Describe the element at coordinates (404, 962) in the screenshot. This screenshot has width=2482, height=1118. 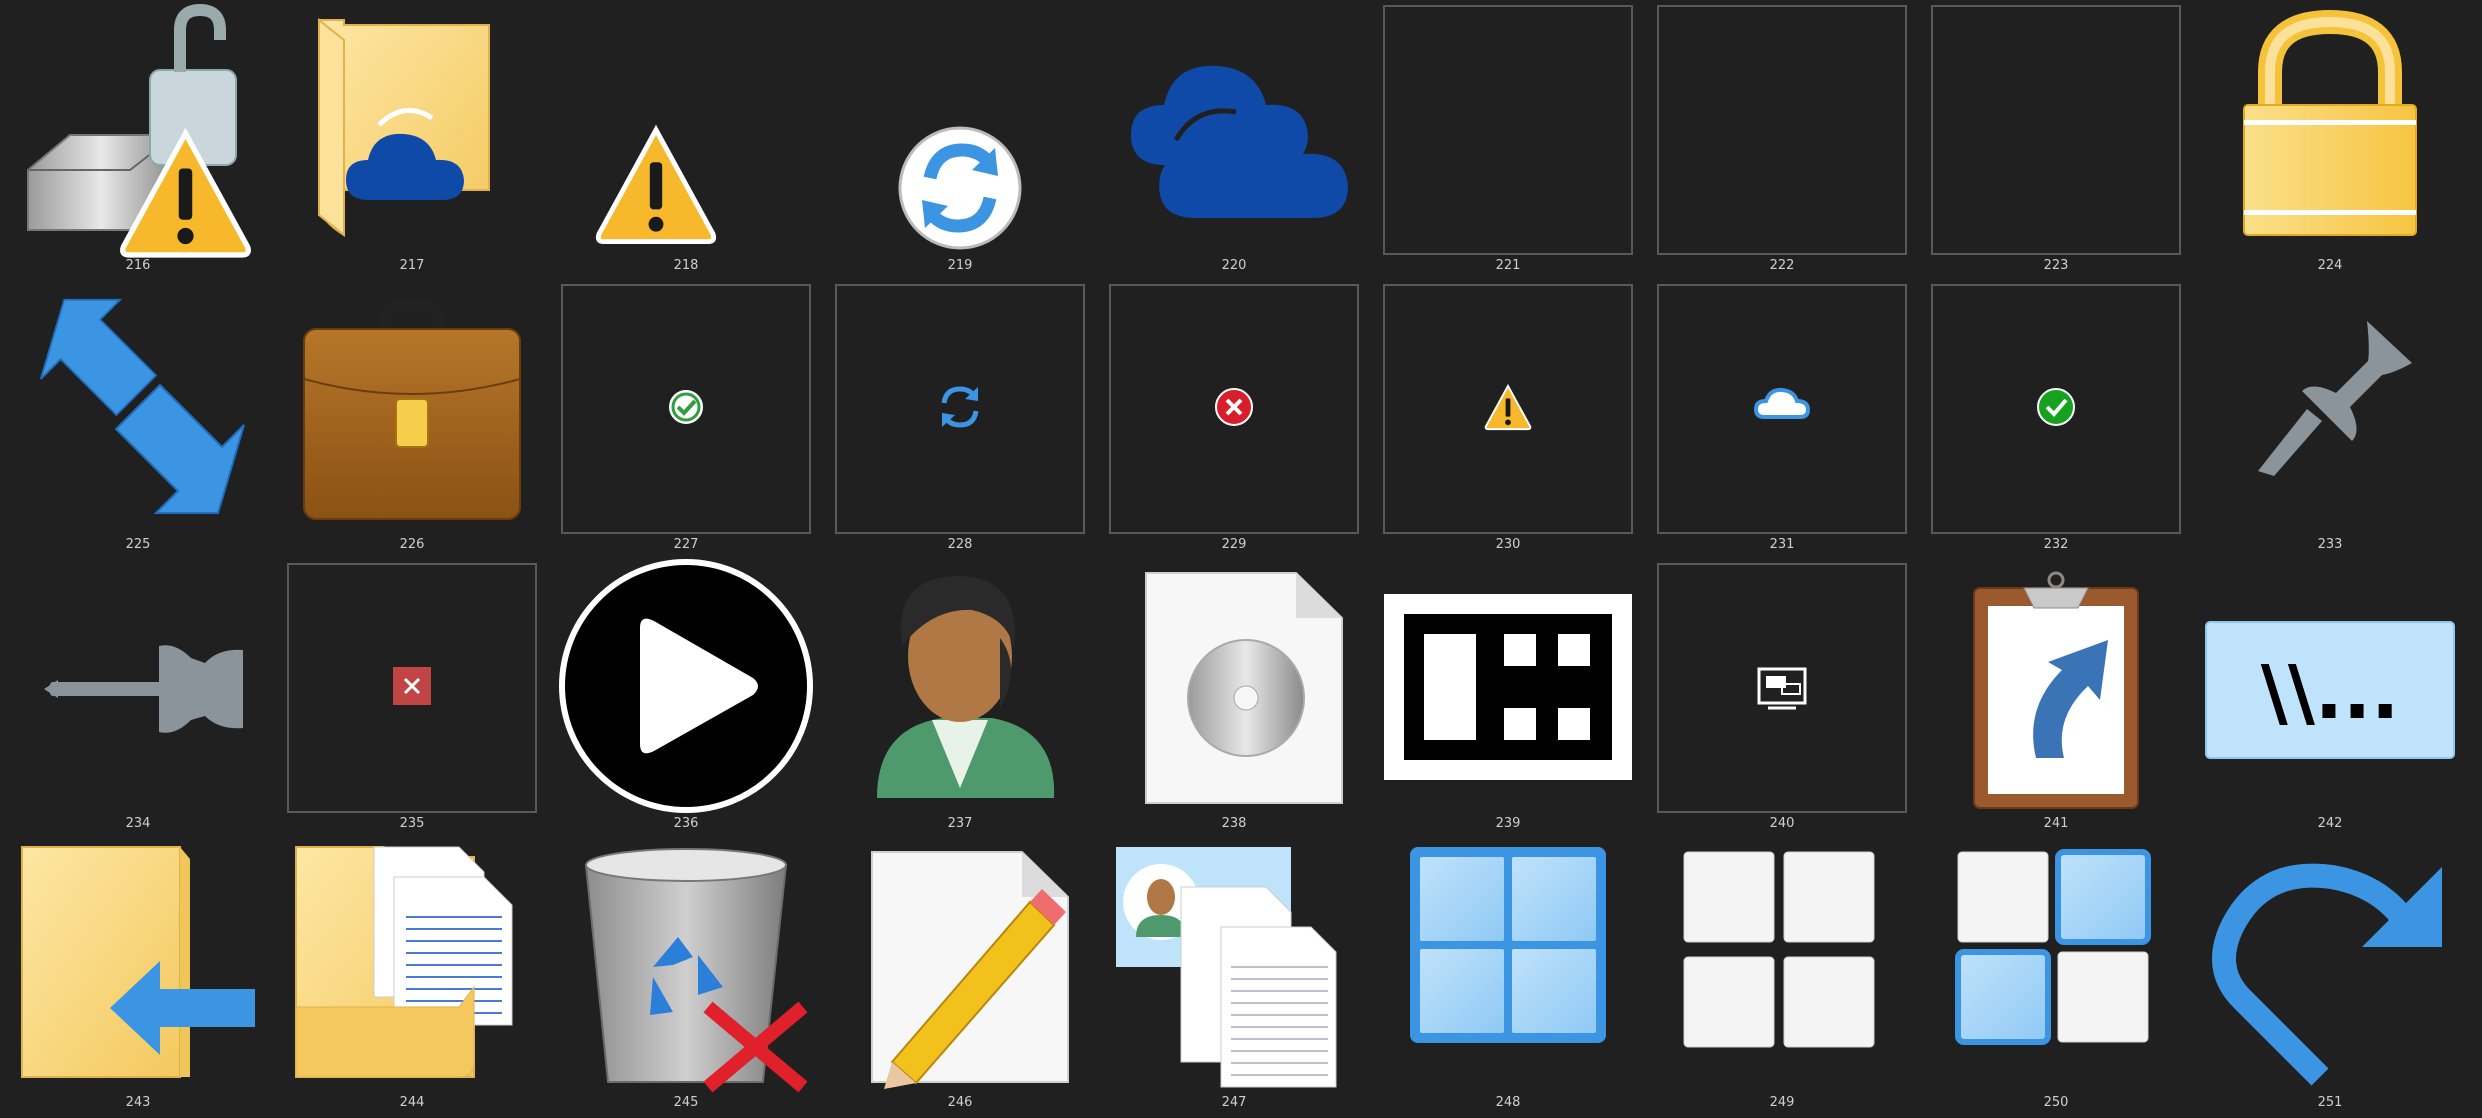
I see `folder-documents-icon` at that location.